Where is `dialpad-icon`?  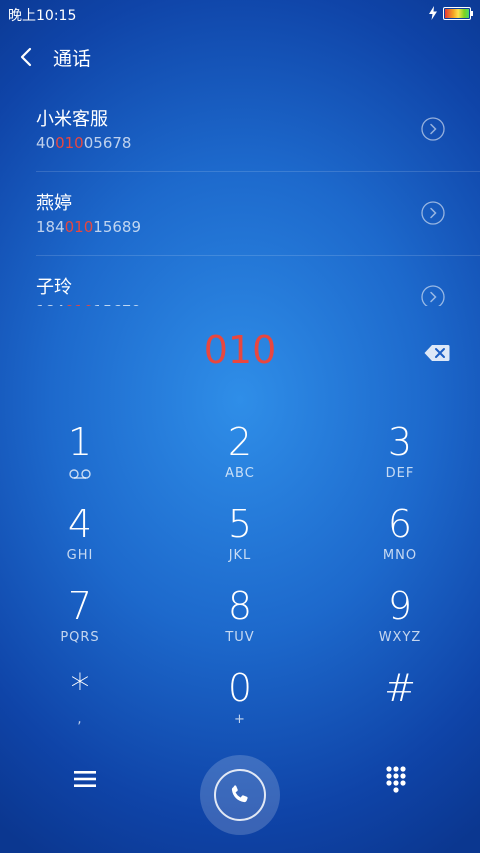
dialpad-icon is located at coordinates (396, 779).